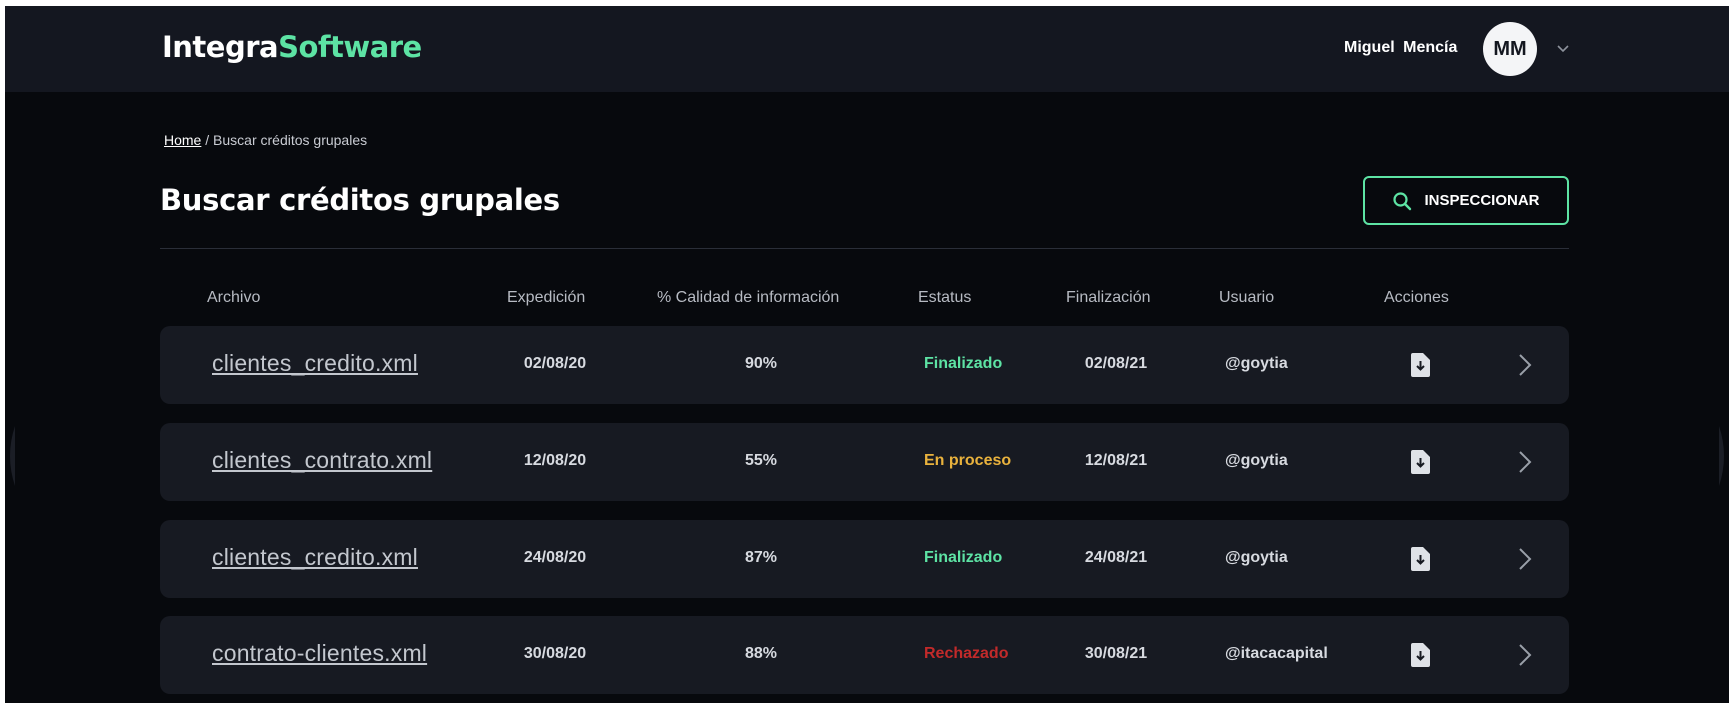 Image resolution: width=1733 pixels, height=708 pixels. I want to click on inspect-button-label: INSPECCIONAR, so click(1482, 200).